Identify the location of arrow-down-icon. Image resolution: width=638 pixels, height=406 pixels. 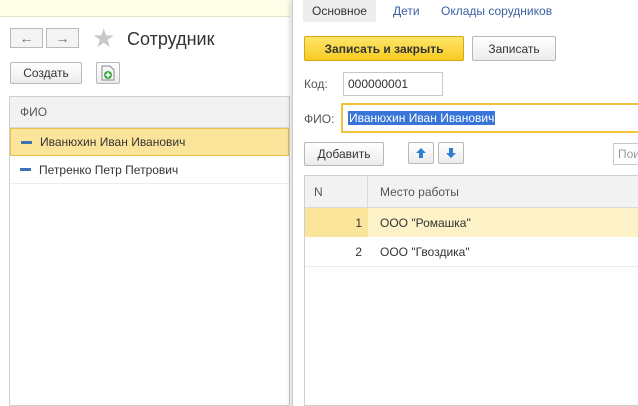
(451, 153).